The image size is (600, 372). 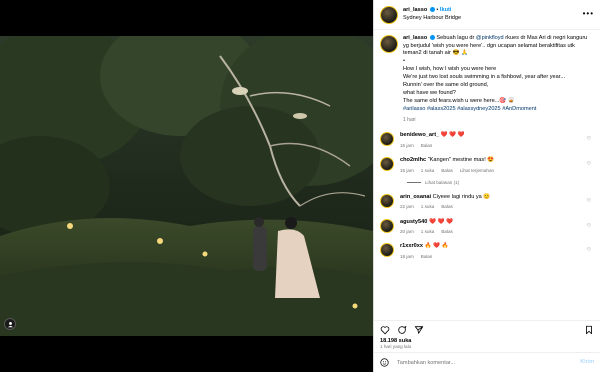 I want to click on view-replies-label: Lihat balasan (1), so click(x=442, y=182).